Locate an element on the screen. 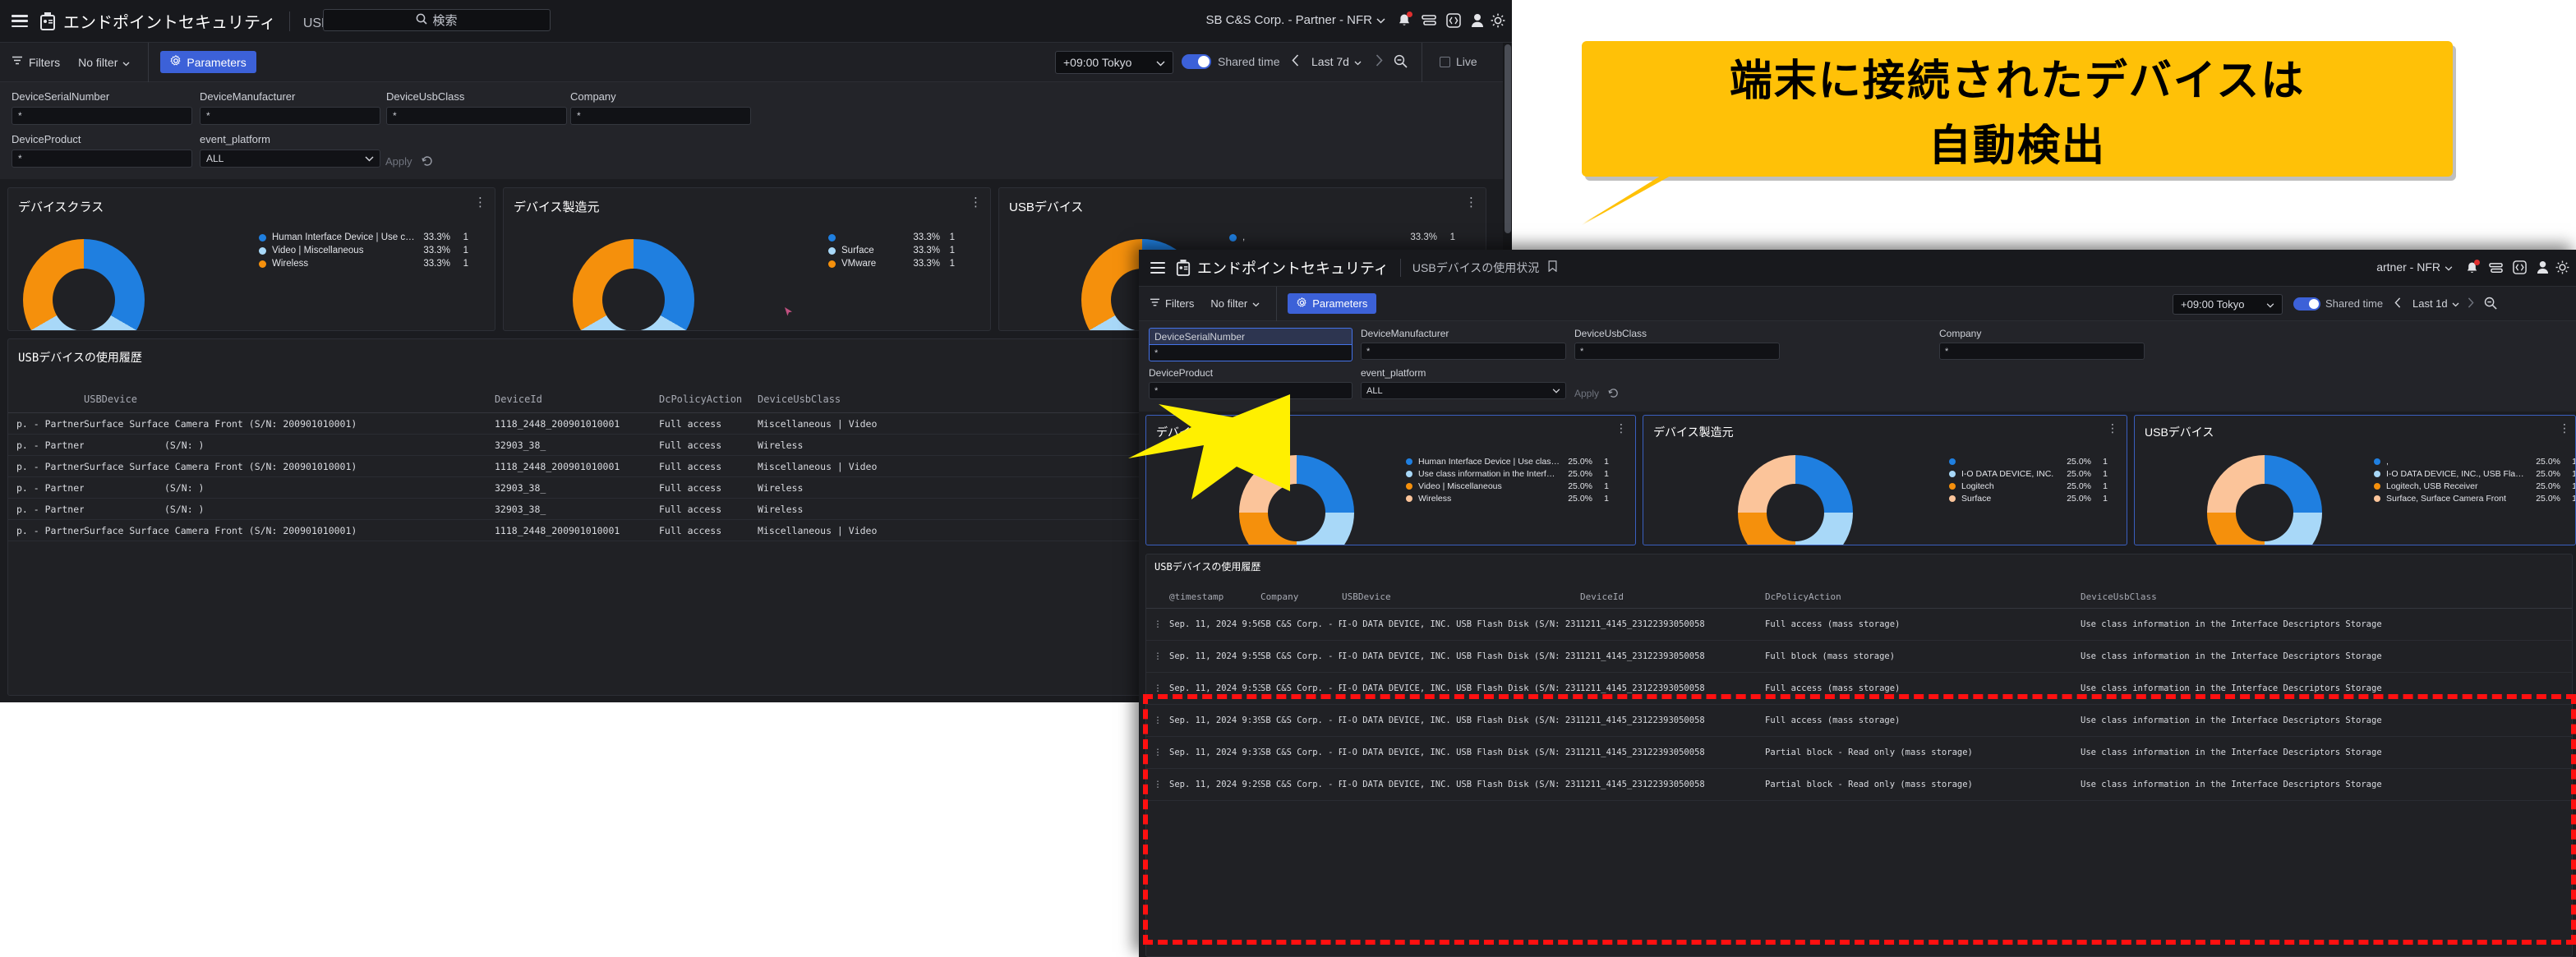  apply-button: Apply is located at coordinates (398, 161).